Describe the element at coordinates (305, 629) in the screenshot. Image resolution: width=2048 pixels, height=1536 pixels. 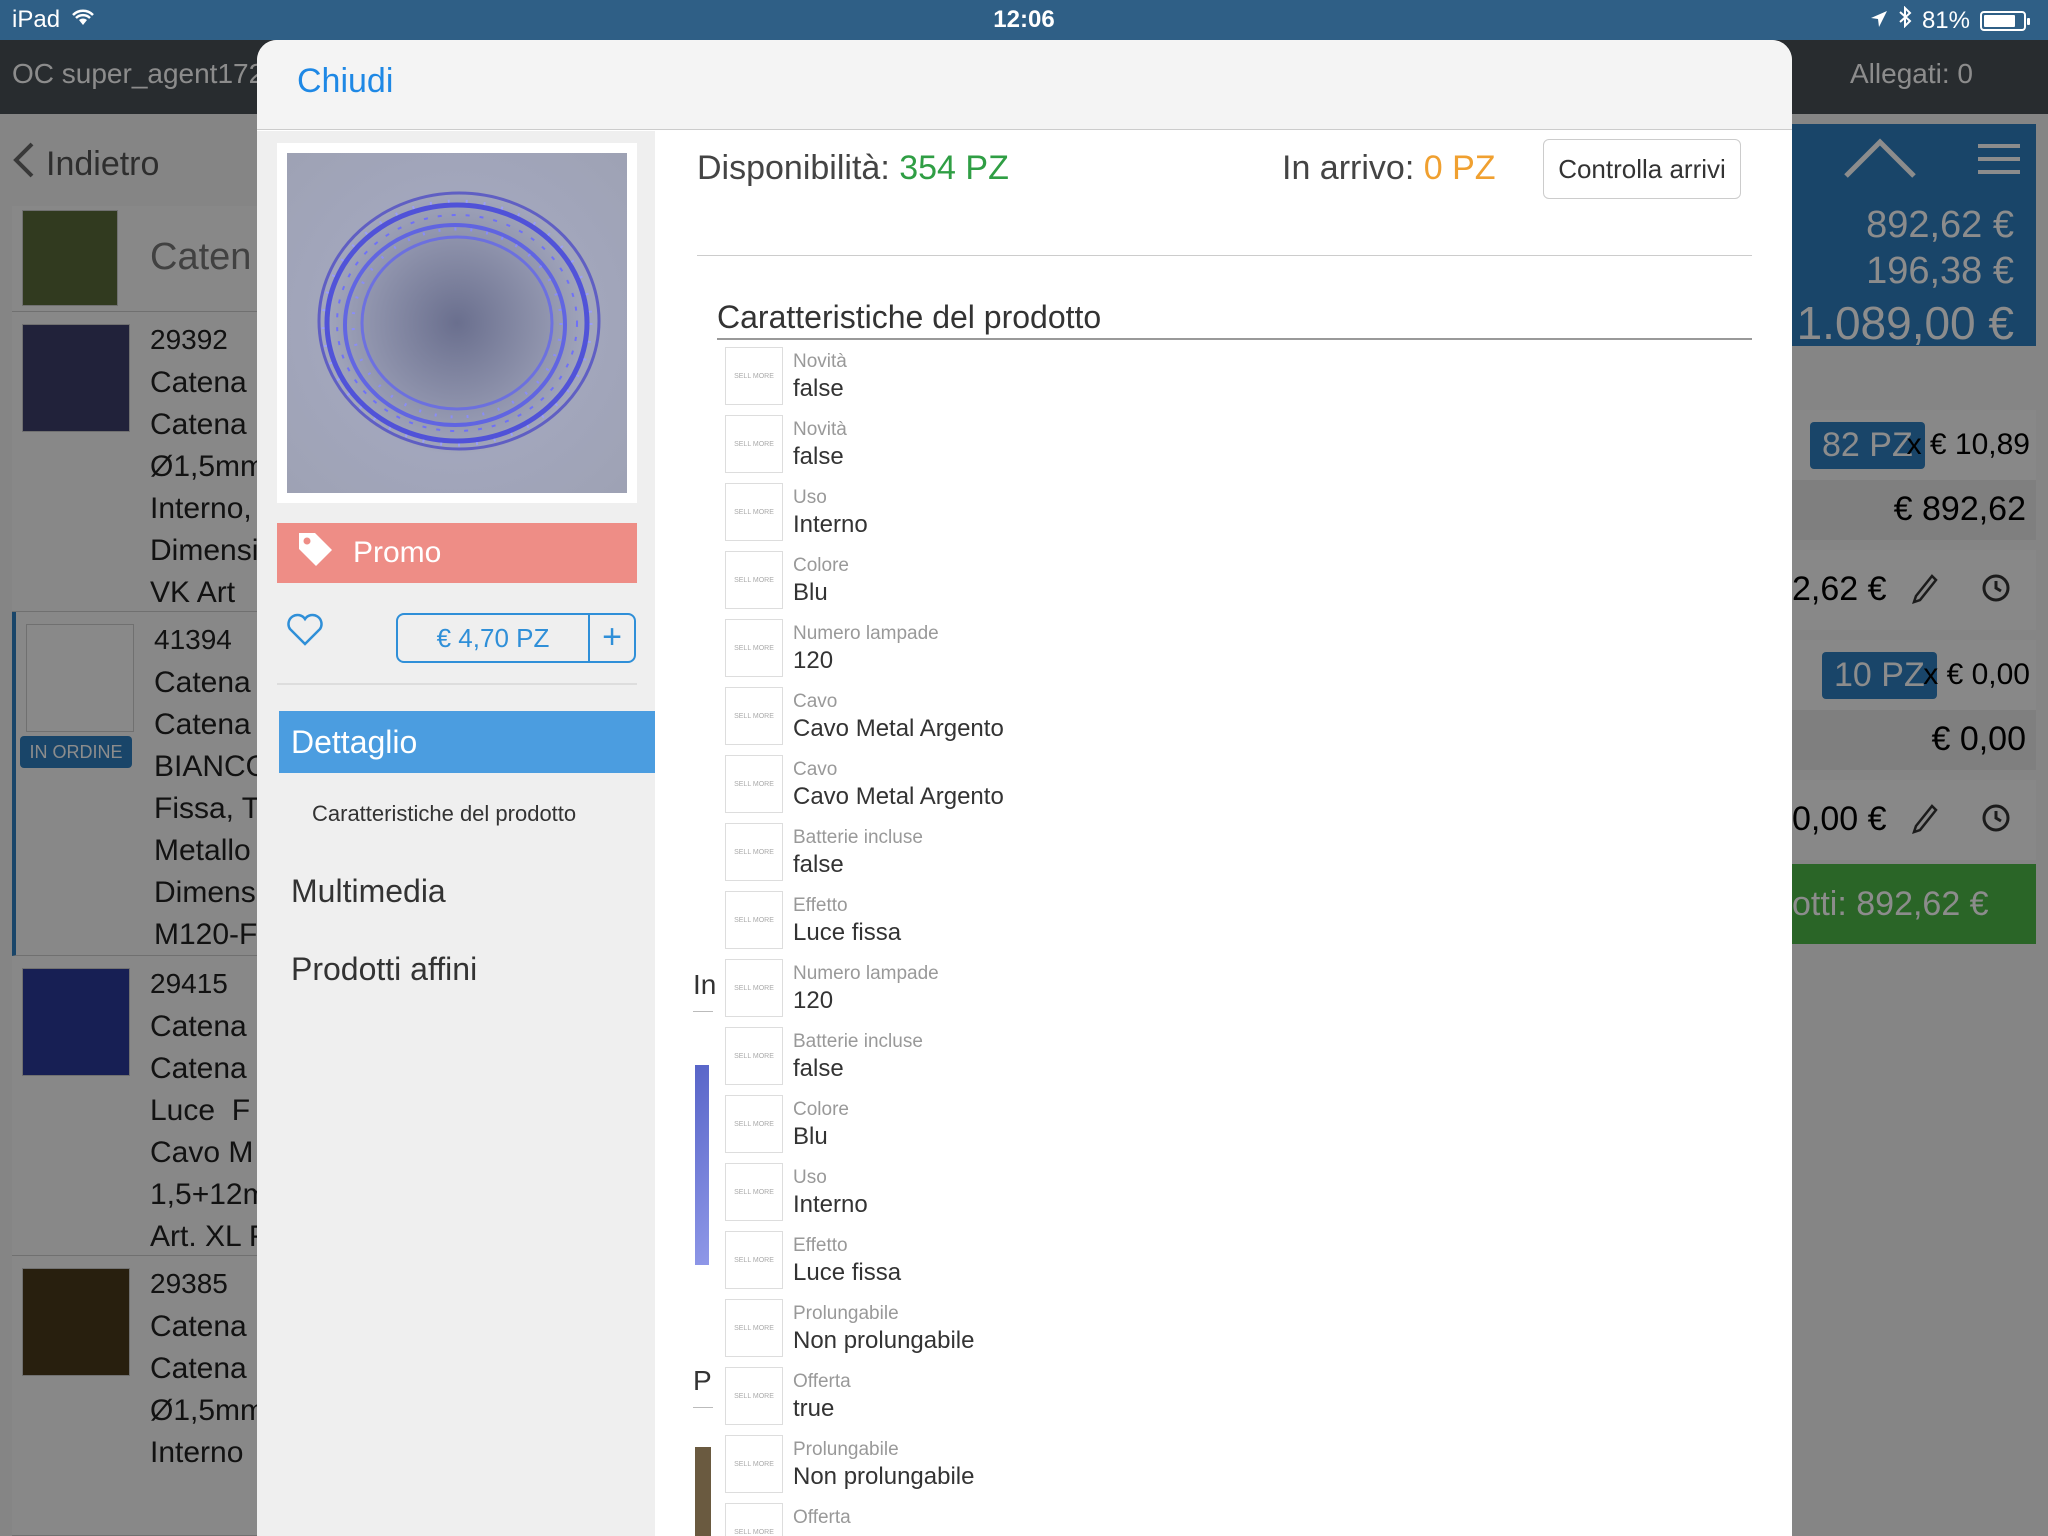
I see `heart-icon` at that location.